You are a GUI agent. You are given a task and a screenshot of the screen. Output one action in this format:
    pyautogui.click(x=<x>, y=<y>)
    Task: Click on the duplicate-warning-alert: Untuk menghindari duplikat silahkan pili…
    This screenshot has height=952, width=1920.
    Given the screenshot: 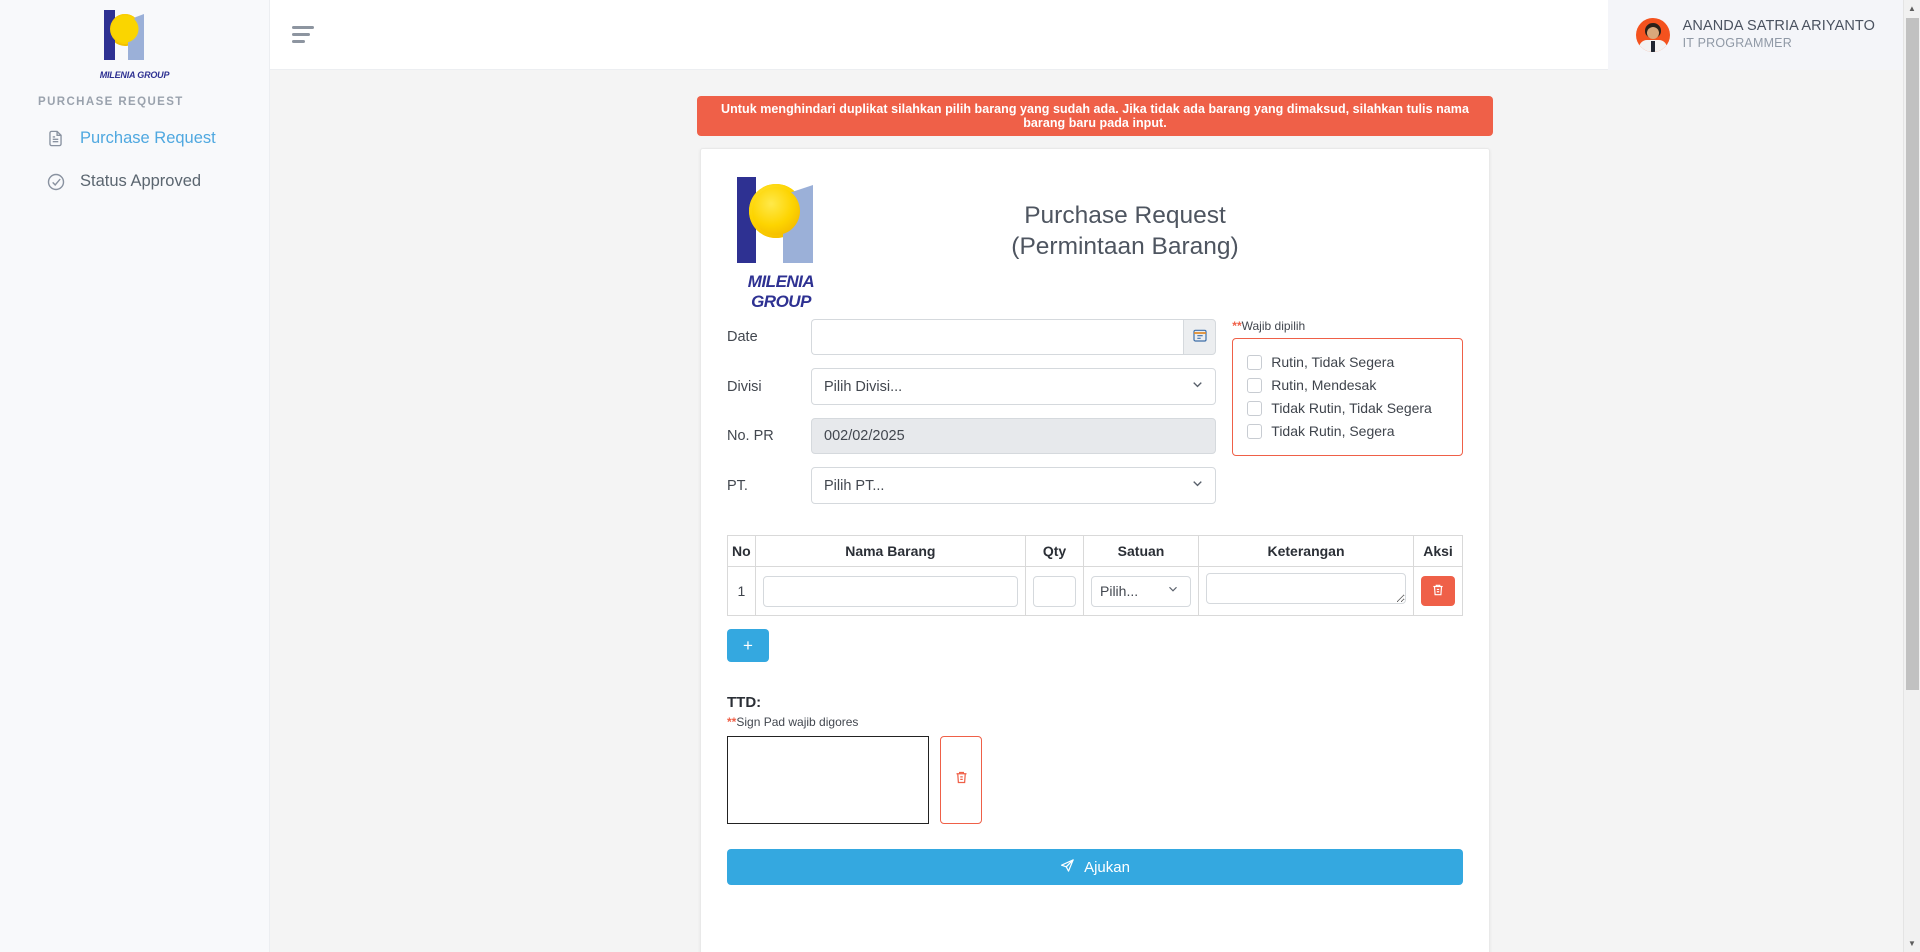 What is the action you would take?
    pyautogui.click(x=1095, y=116)
    